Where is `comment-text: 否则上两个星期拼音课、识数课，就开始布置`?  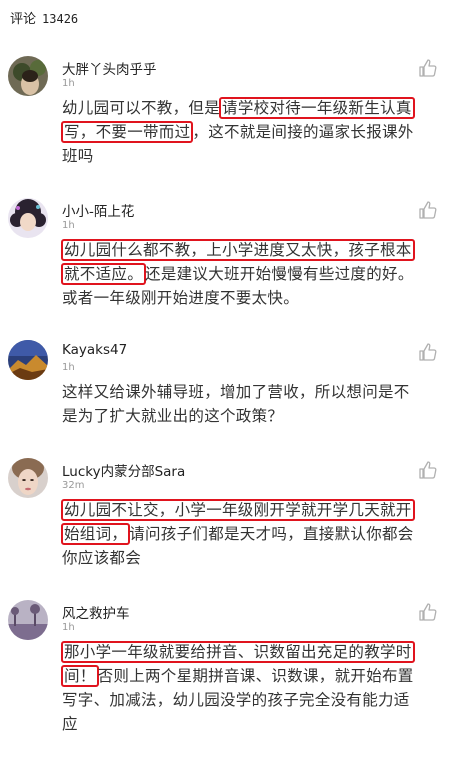 comment-text: 否则上两个星期拼音课、识数课，就开始布置 is located at coordinates (255, 676).